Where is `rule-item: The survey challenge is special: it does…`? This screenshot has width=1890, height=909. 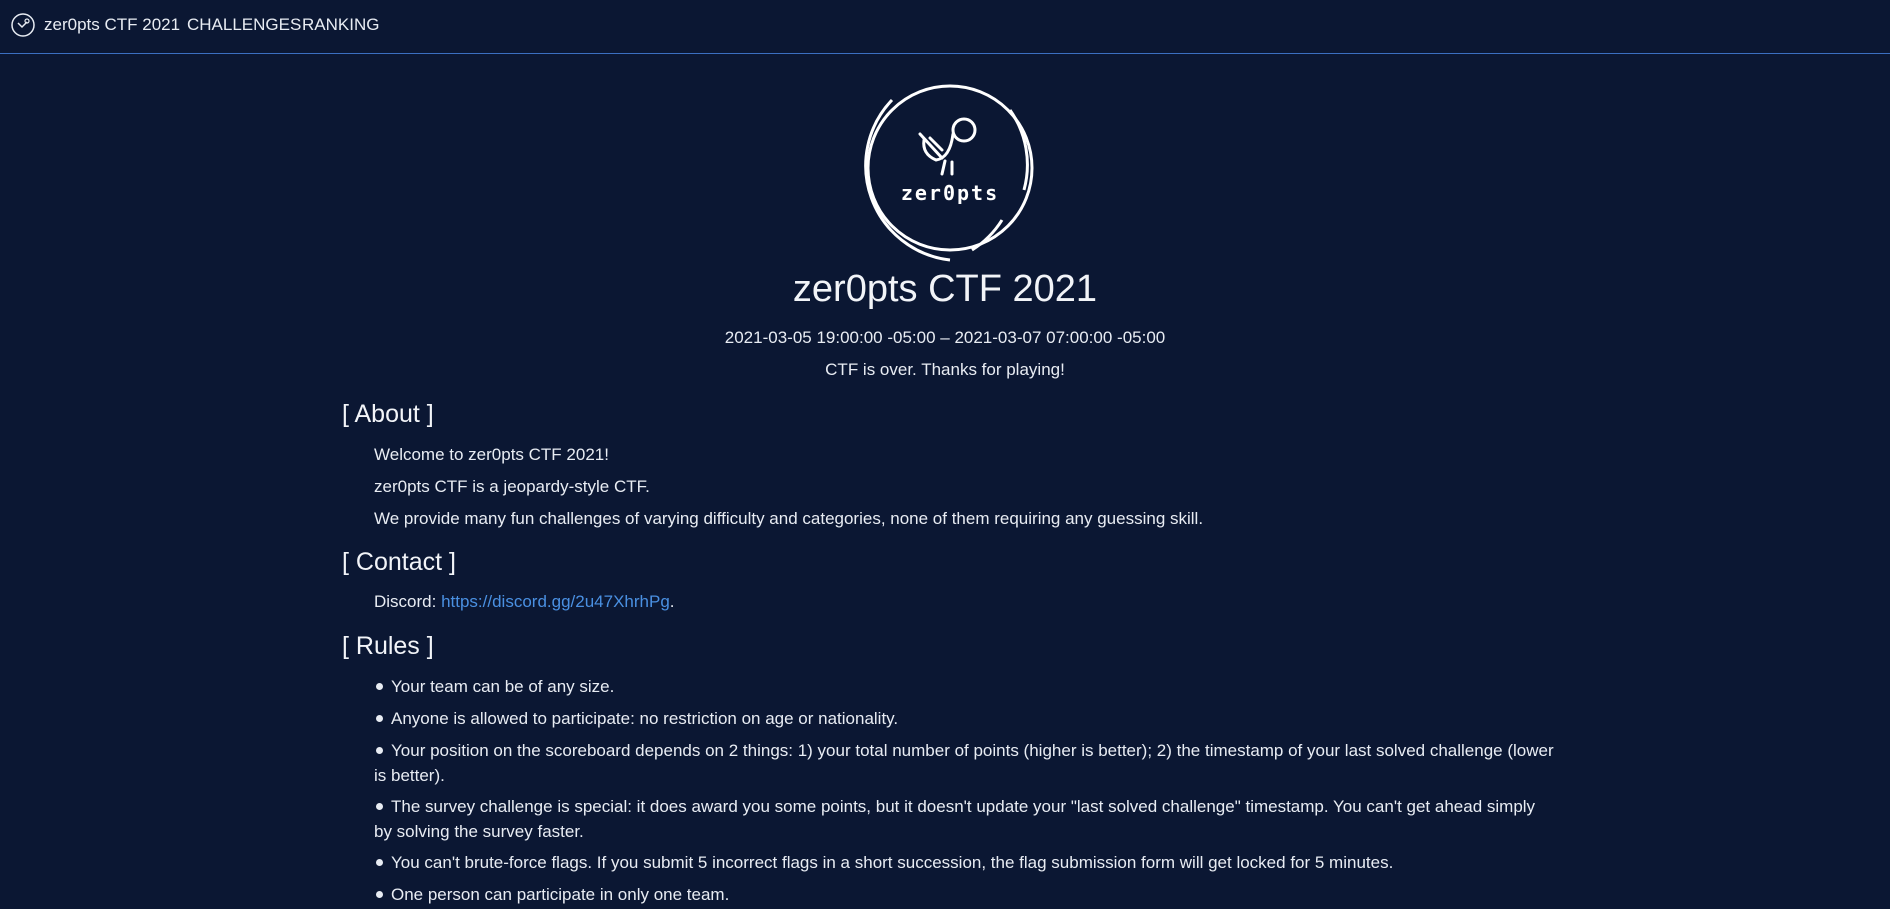
rule-item: The survey challenge is special: it does… is located at coordinates (955, 819).